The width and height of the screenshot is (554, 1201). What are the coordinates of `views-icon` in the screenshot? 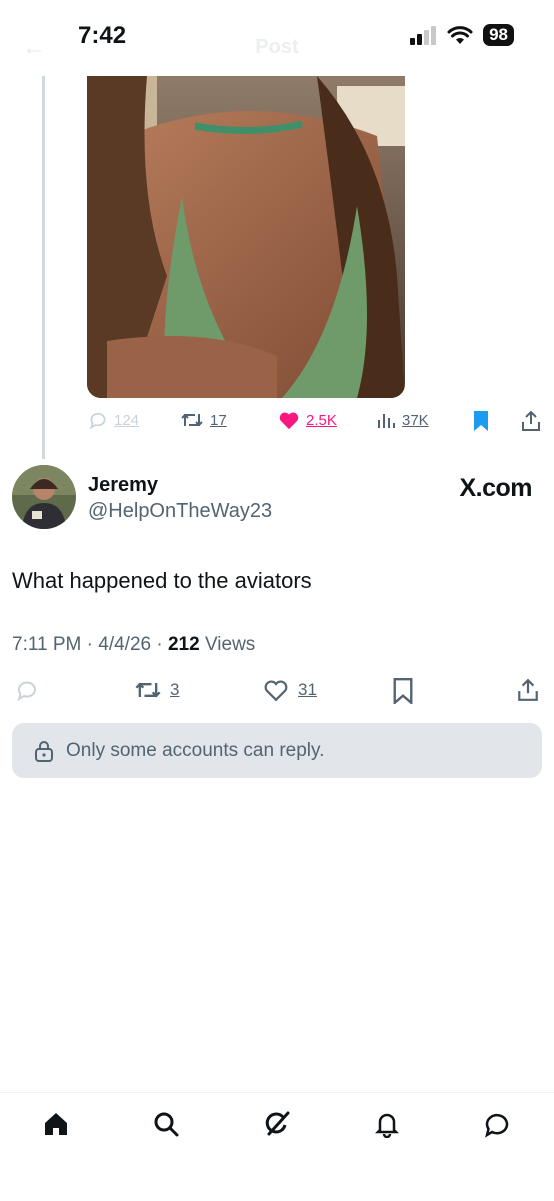 It's located at (386, 421).